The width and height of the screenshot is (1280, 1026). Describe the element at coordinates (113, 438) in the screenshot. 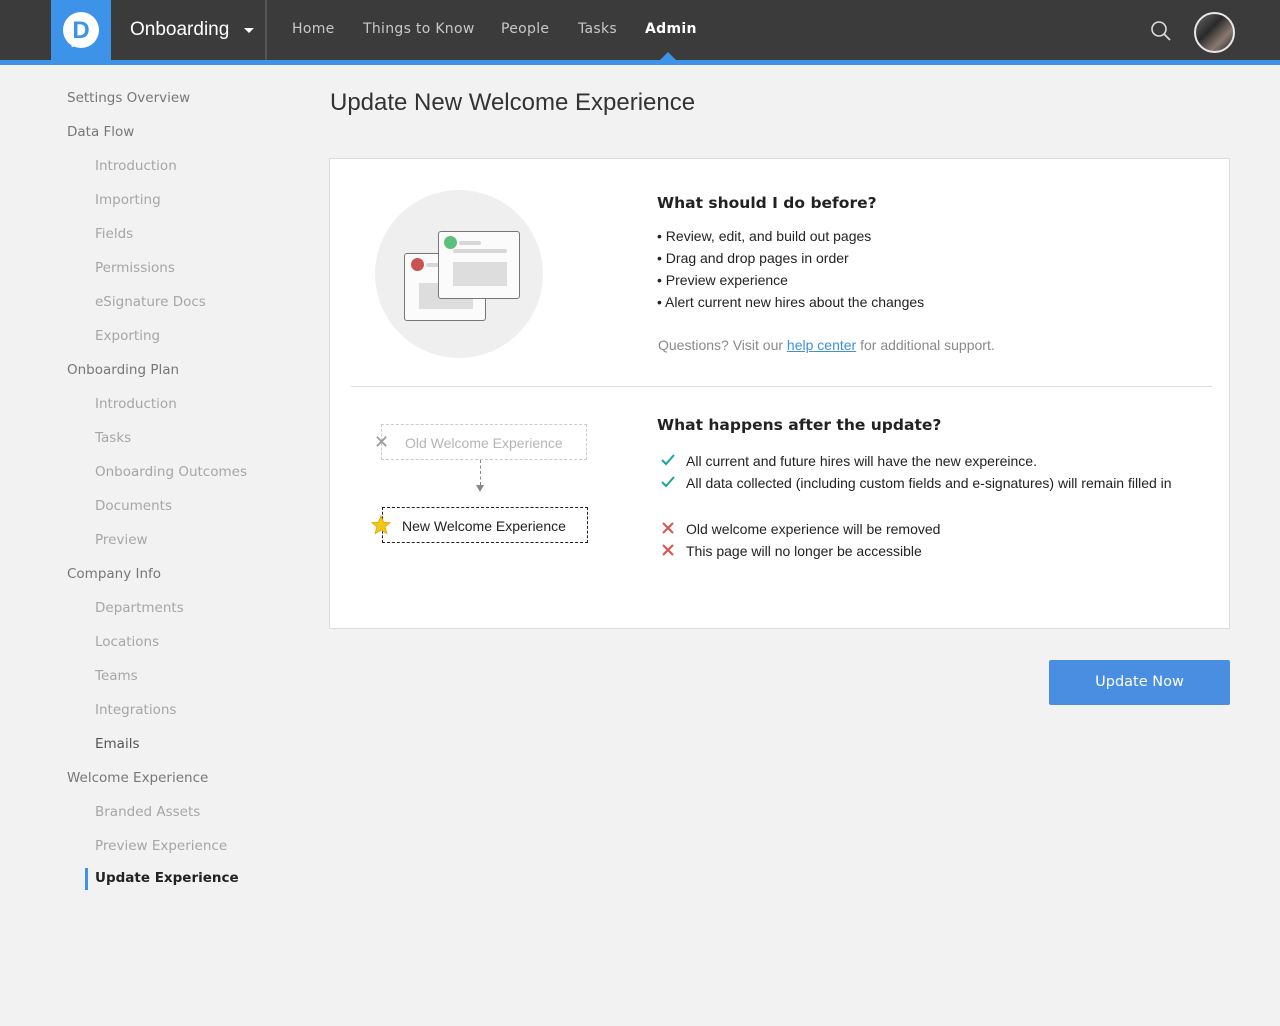

I see `sidebar-item-tasks: Tasks` at that location.